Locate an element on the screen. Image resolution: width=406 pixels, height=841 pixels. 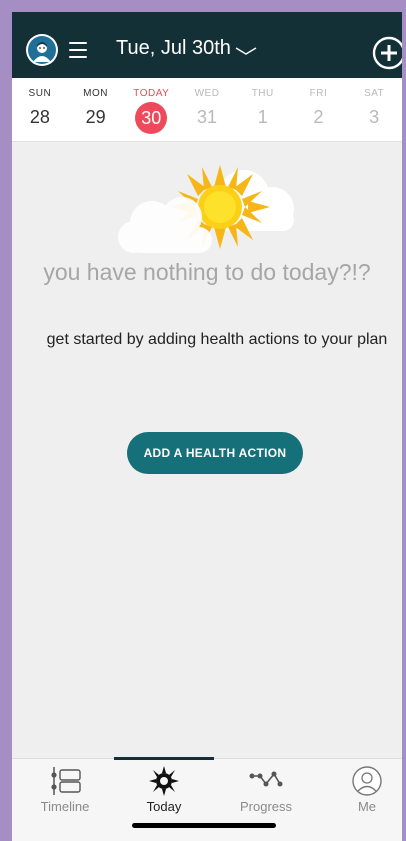
frame-border-top is located at coordinates (203, 6).